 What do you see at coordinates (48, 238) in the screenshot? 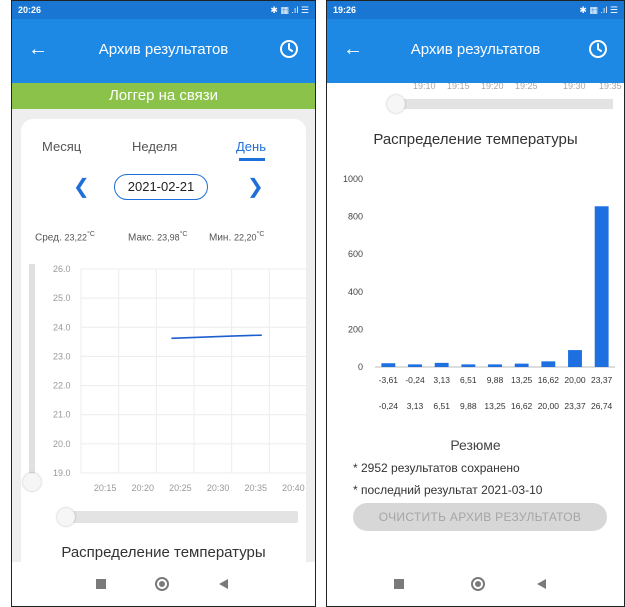
I see `stat-average-label: Сред.` at bounding box center [48, 238].